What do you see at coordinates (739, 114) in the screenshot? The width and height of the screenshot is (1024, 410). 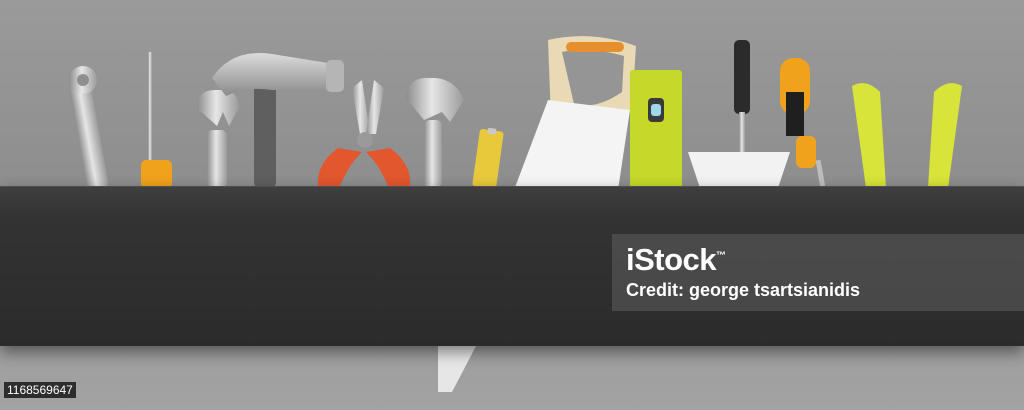 I see `trowel-icon` at bounding box center [739, 114].